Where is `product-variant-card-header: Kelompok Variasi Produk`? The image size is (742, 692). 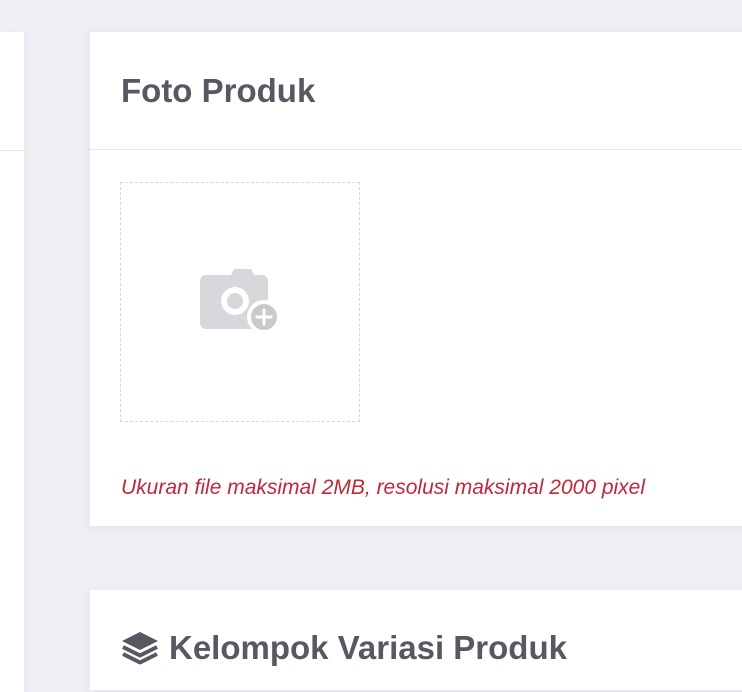 product-variant-card-header: Kelompok Variasi Produk is located at coordinates (344, 648).